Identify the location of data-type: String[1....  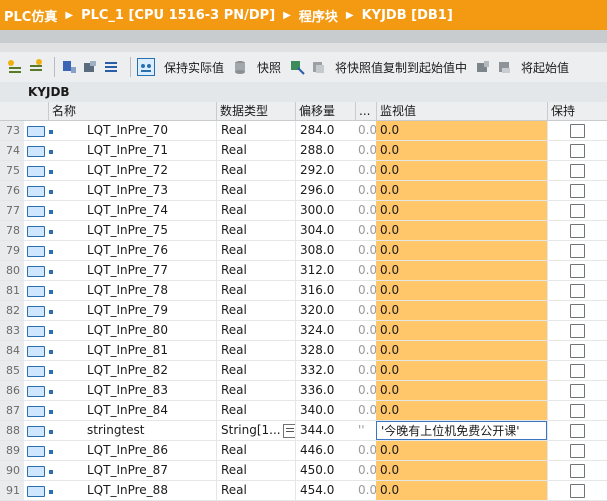
(255, 430).